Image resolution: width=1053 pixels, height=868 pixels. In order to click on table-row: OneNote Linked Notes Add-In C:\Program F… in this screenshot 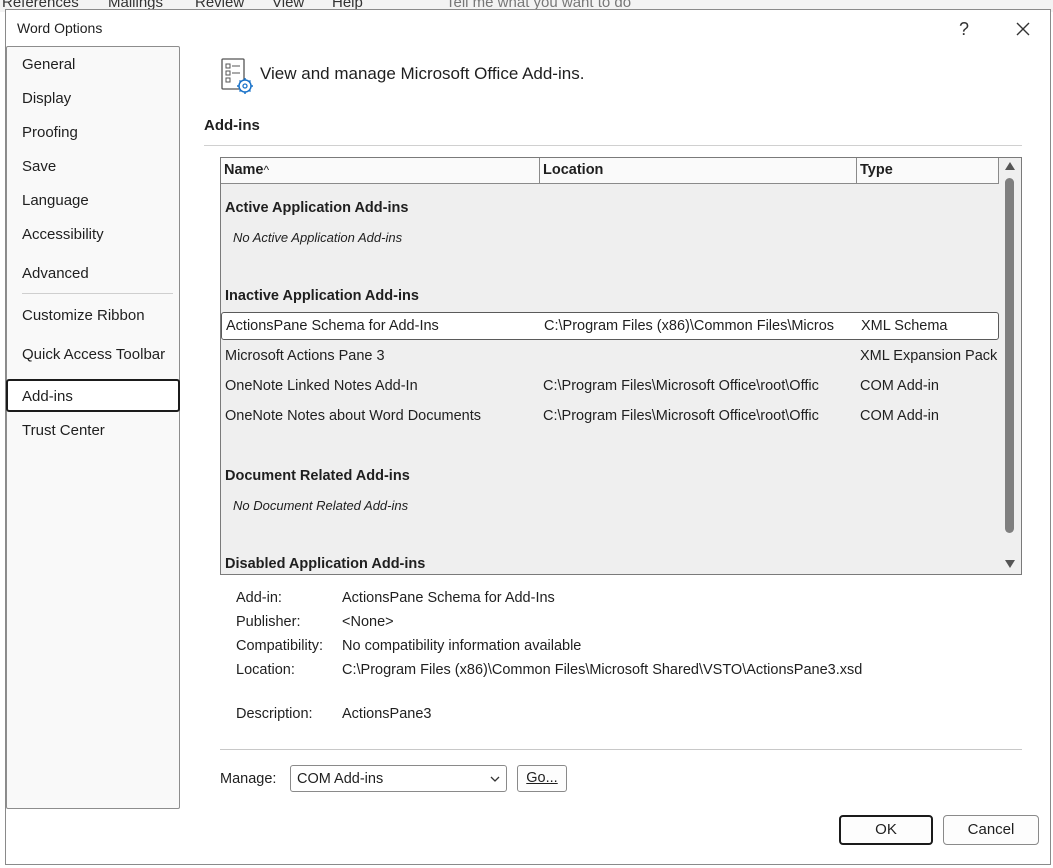, I will do `click(610, 386)`.